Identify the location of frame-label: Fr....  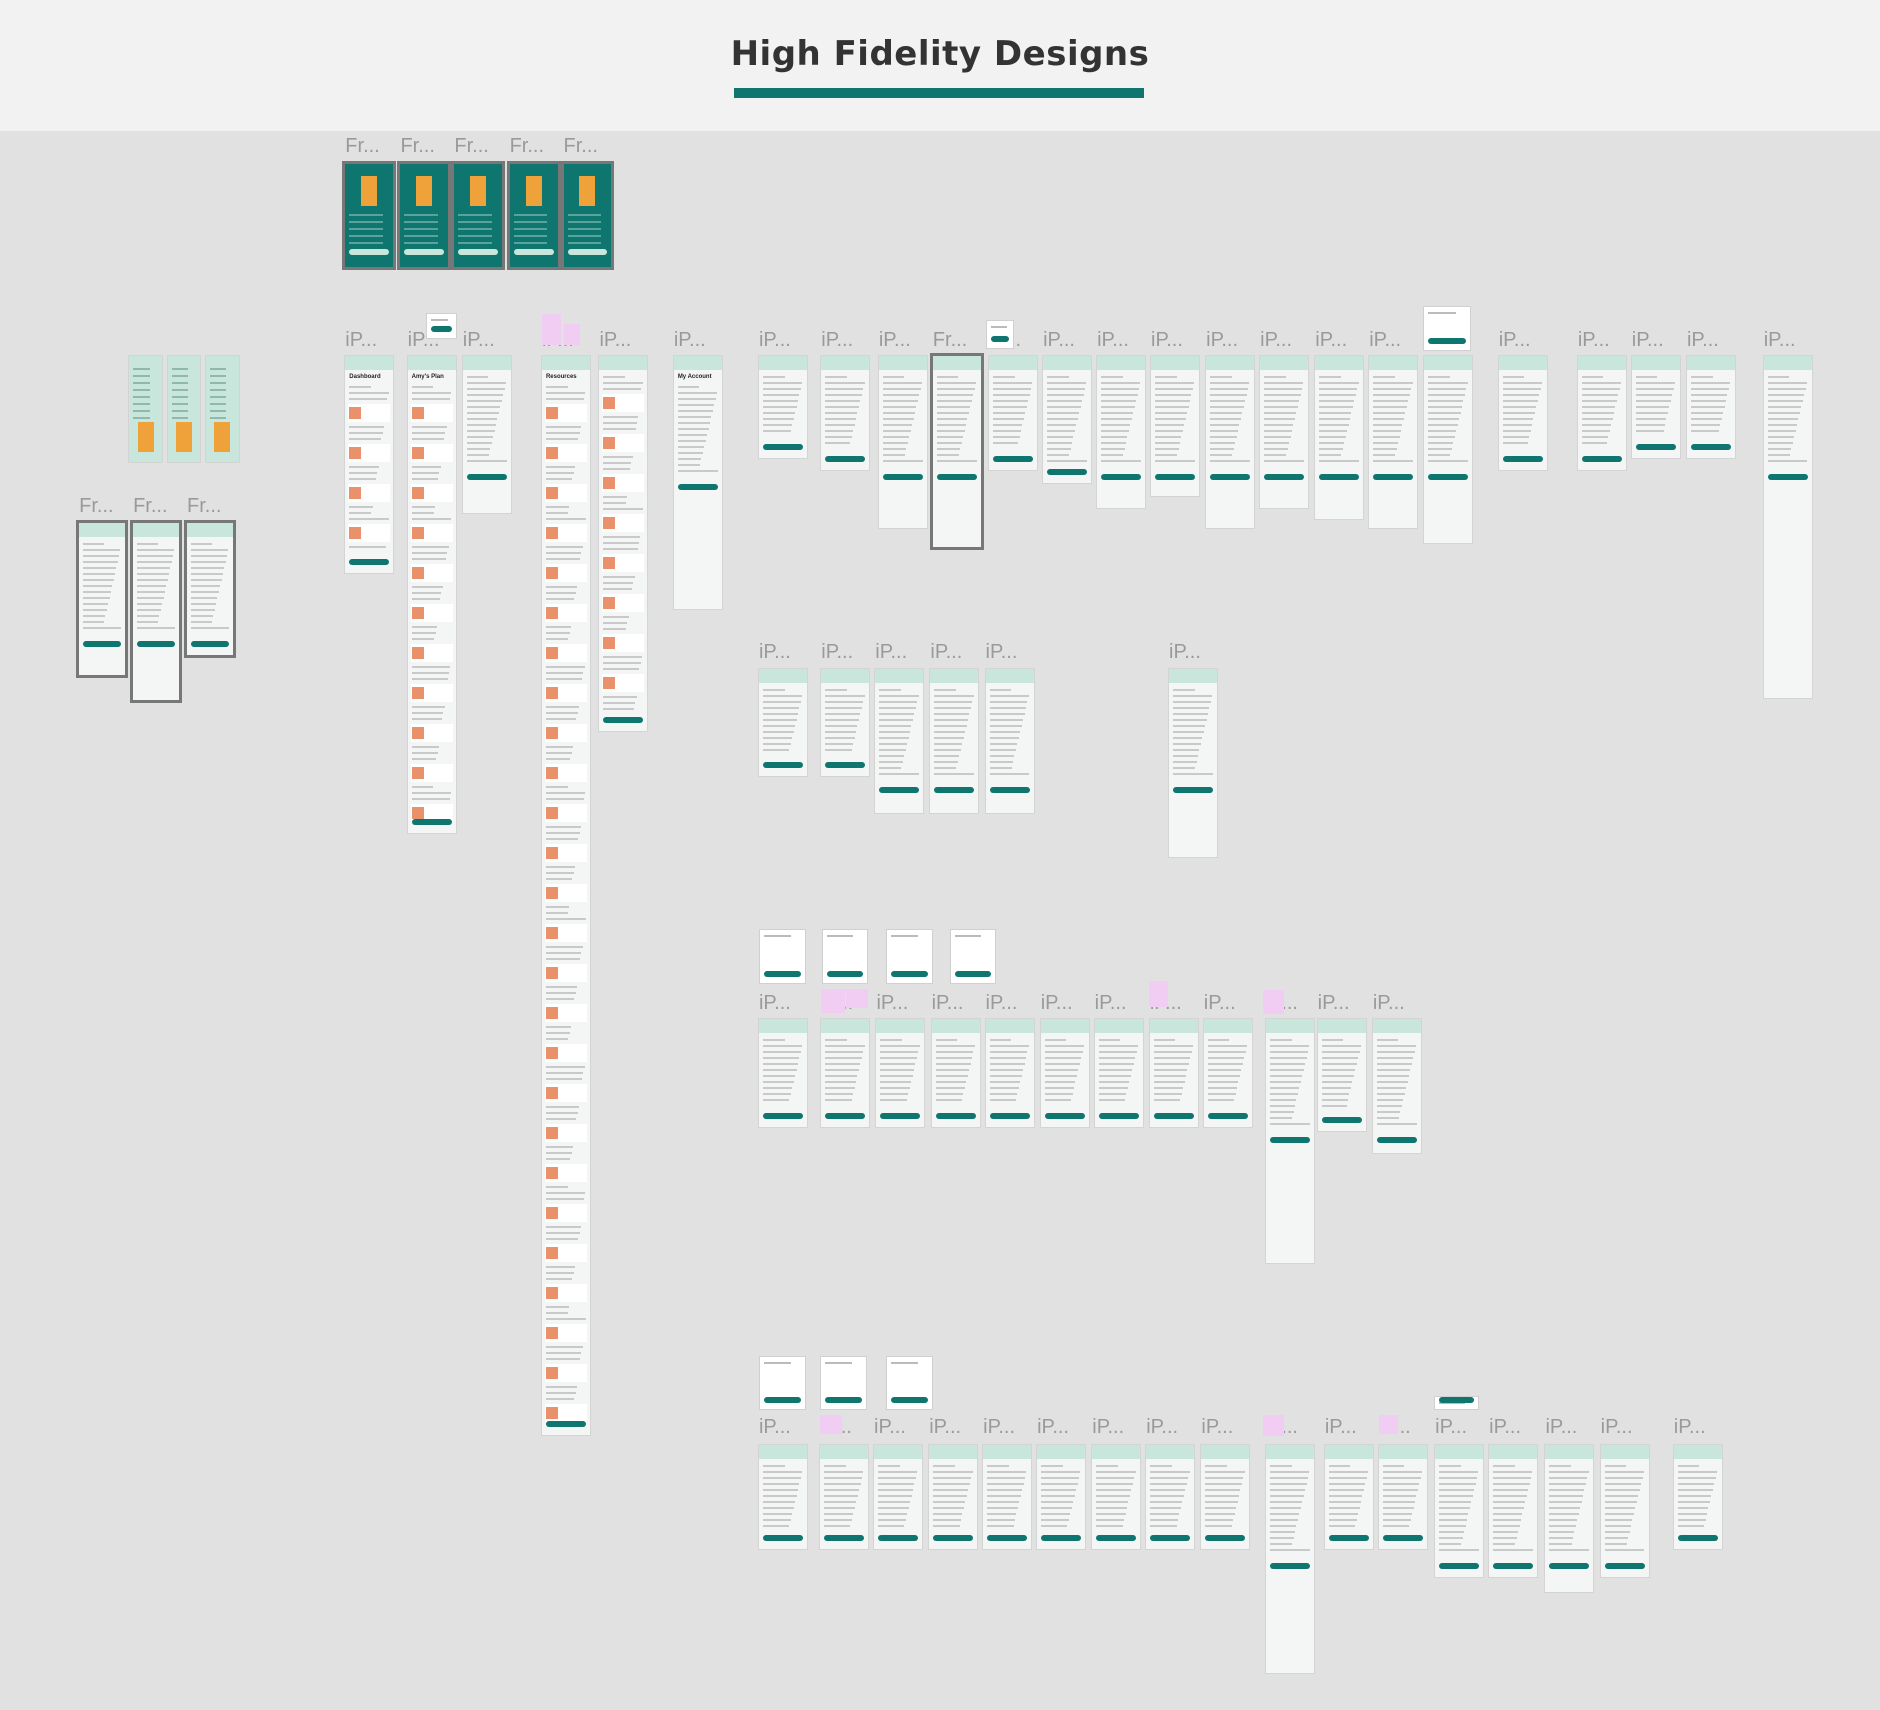
(362, 146).